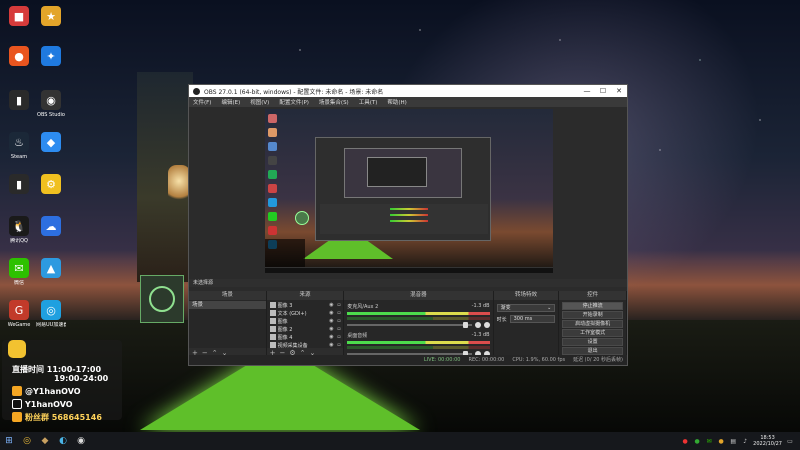  I want to click on desktop-icon-2: ★, so click(51, 17).